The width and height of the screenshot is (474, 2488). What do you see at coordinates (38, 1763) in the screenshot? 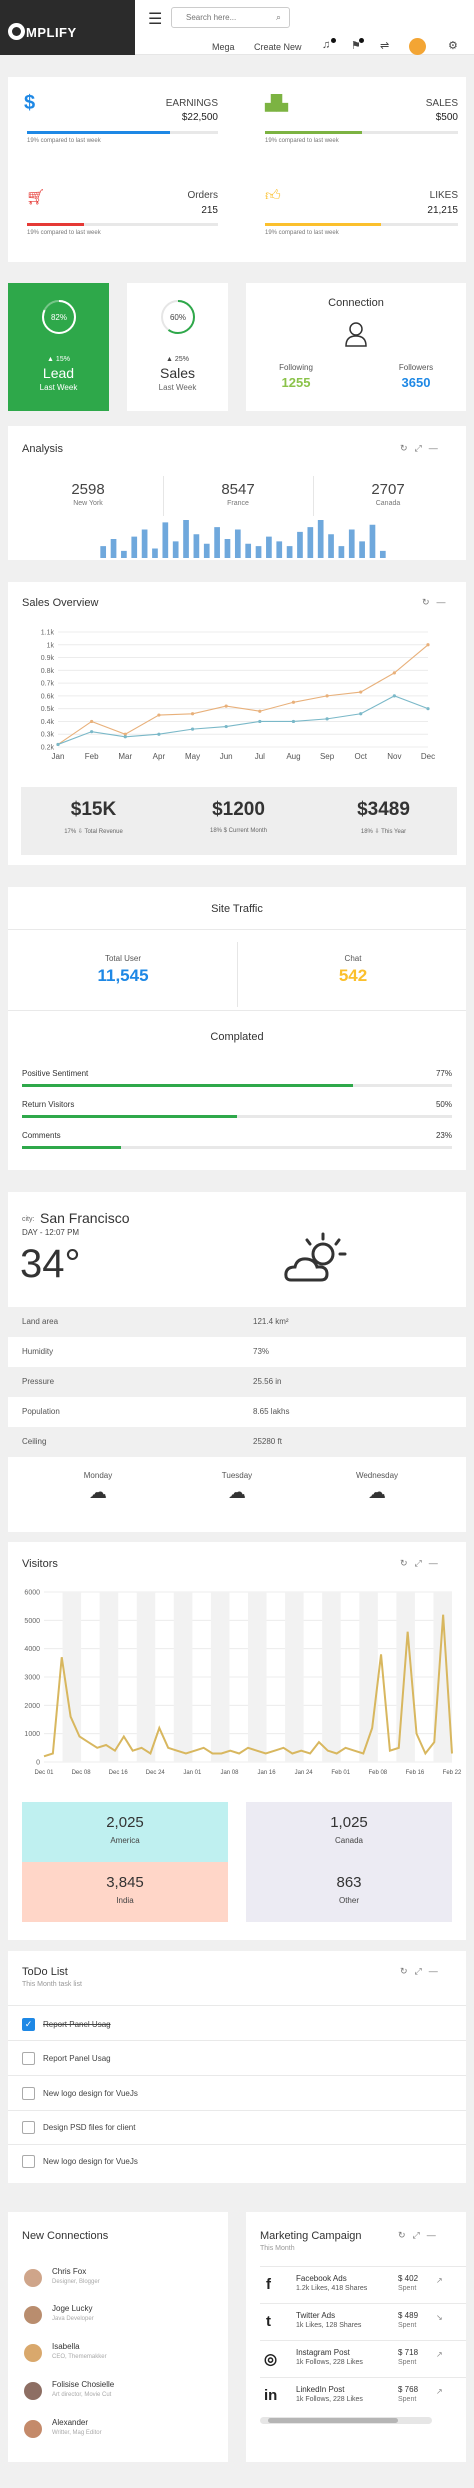
I see `y-tick-label: 0` at bounding box center [38, 1763].